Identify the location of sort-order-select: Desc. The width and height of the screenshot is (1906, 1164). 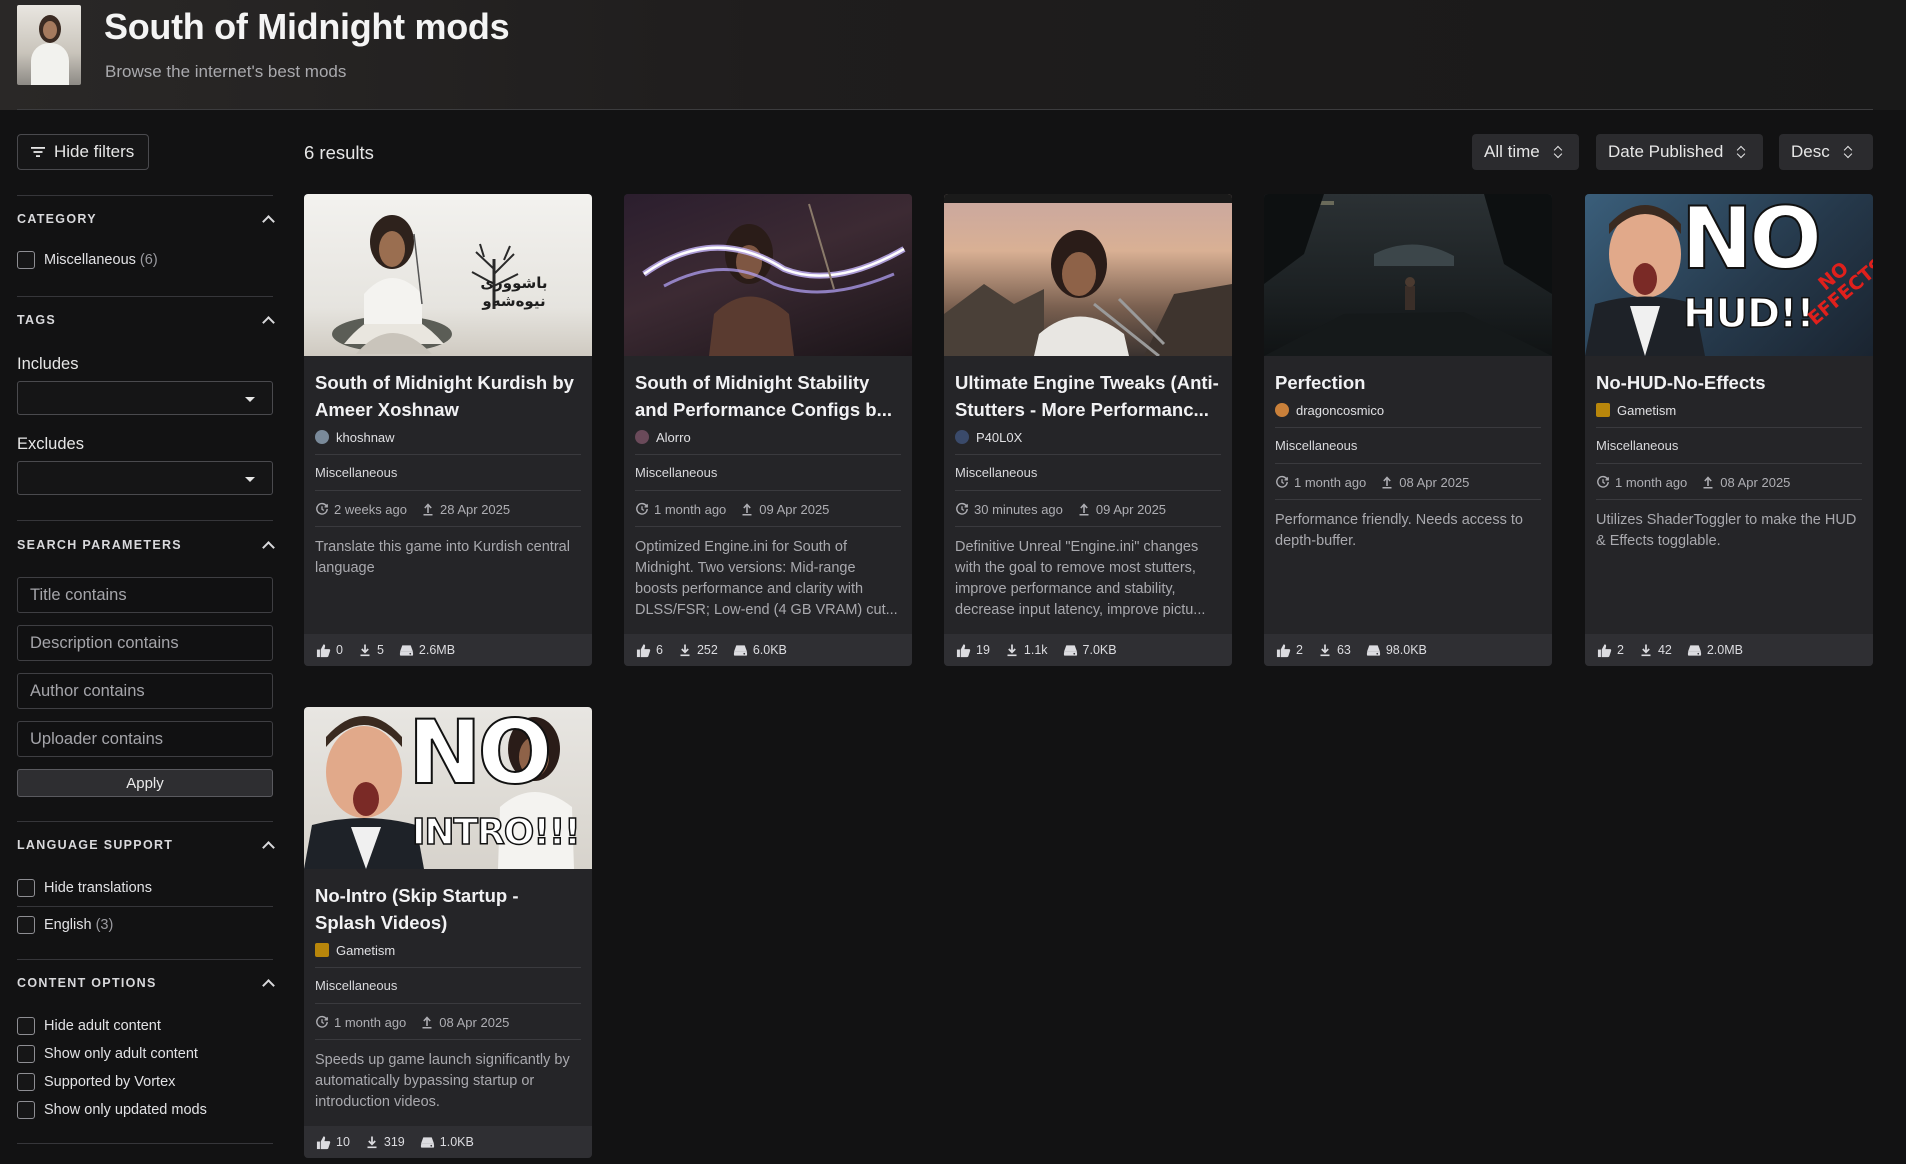
(1826, 152).